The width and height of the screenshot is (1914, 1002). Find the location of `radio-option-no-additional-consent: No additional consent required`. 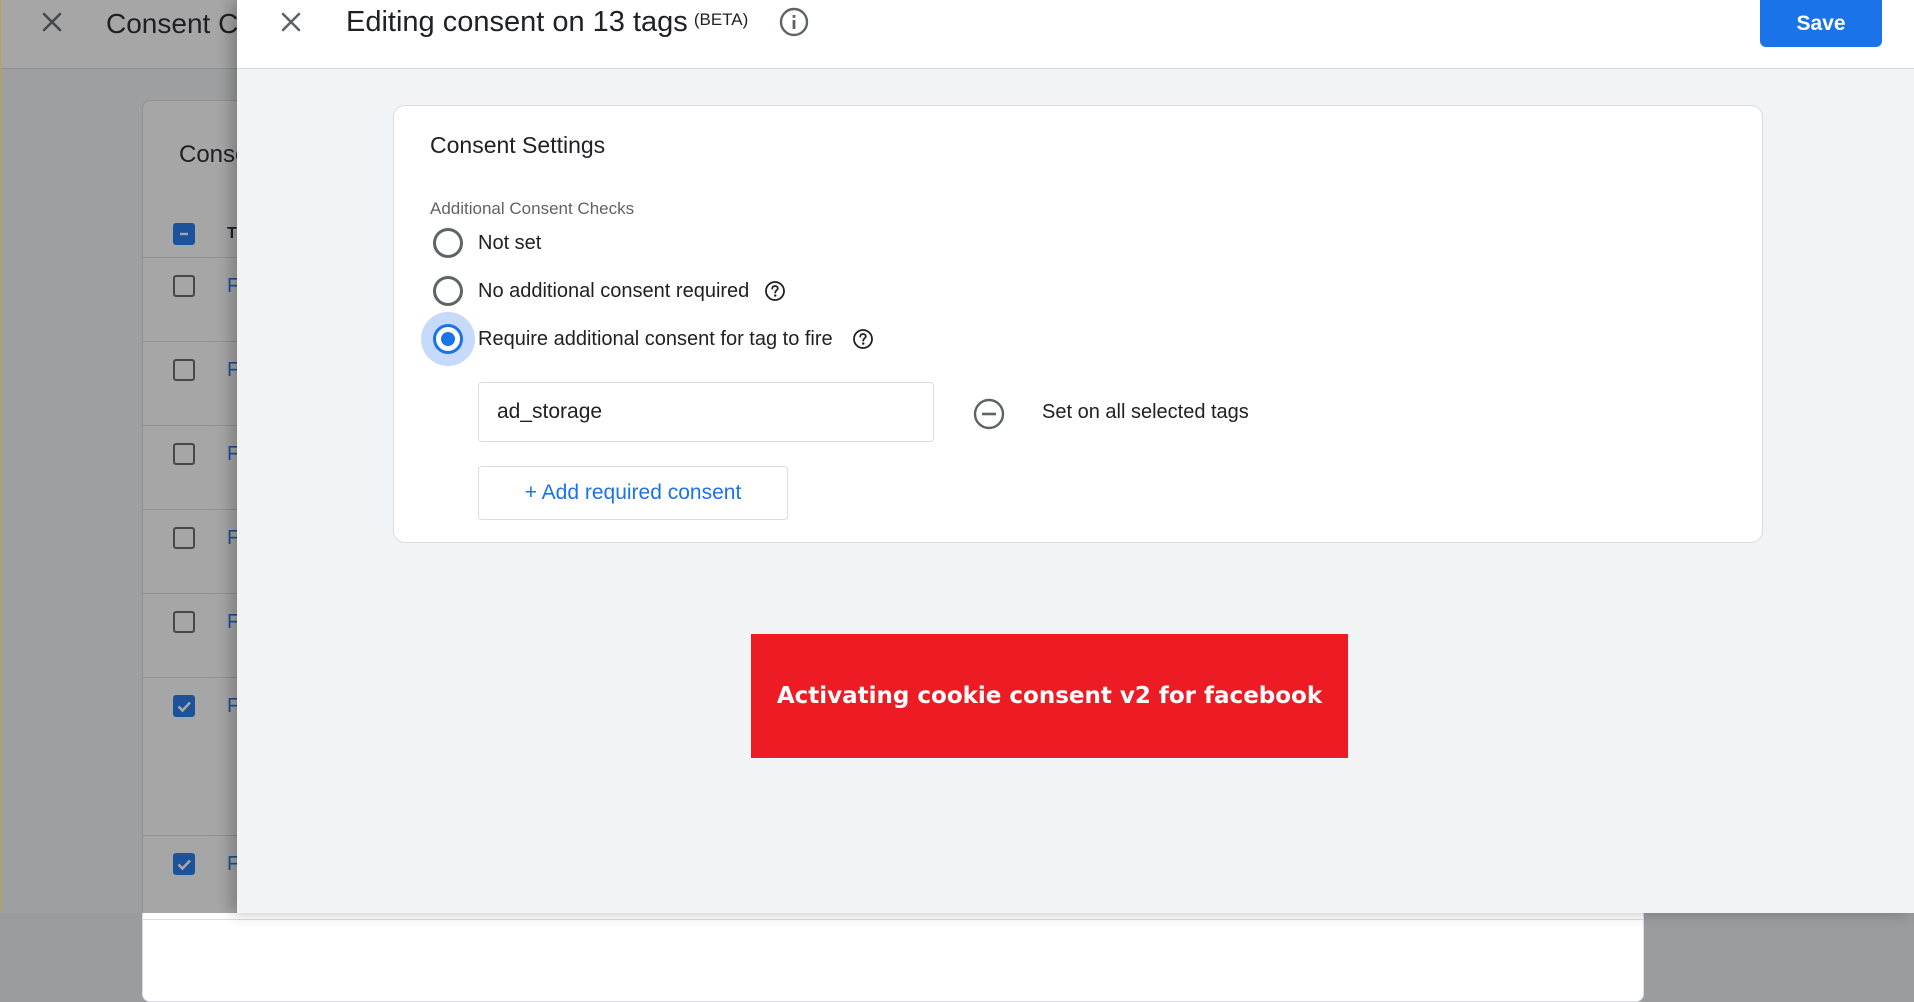

radio-option-no-additional-consent: No additional consent required is located at coordinates (630, 291).